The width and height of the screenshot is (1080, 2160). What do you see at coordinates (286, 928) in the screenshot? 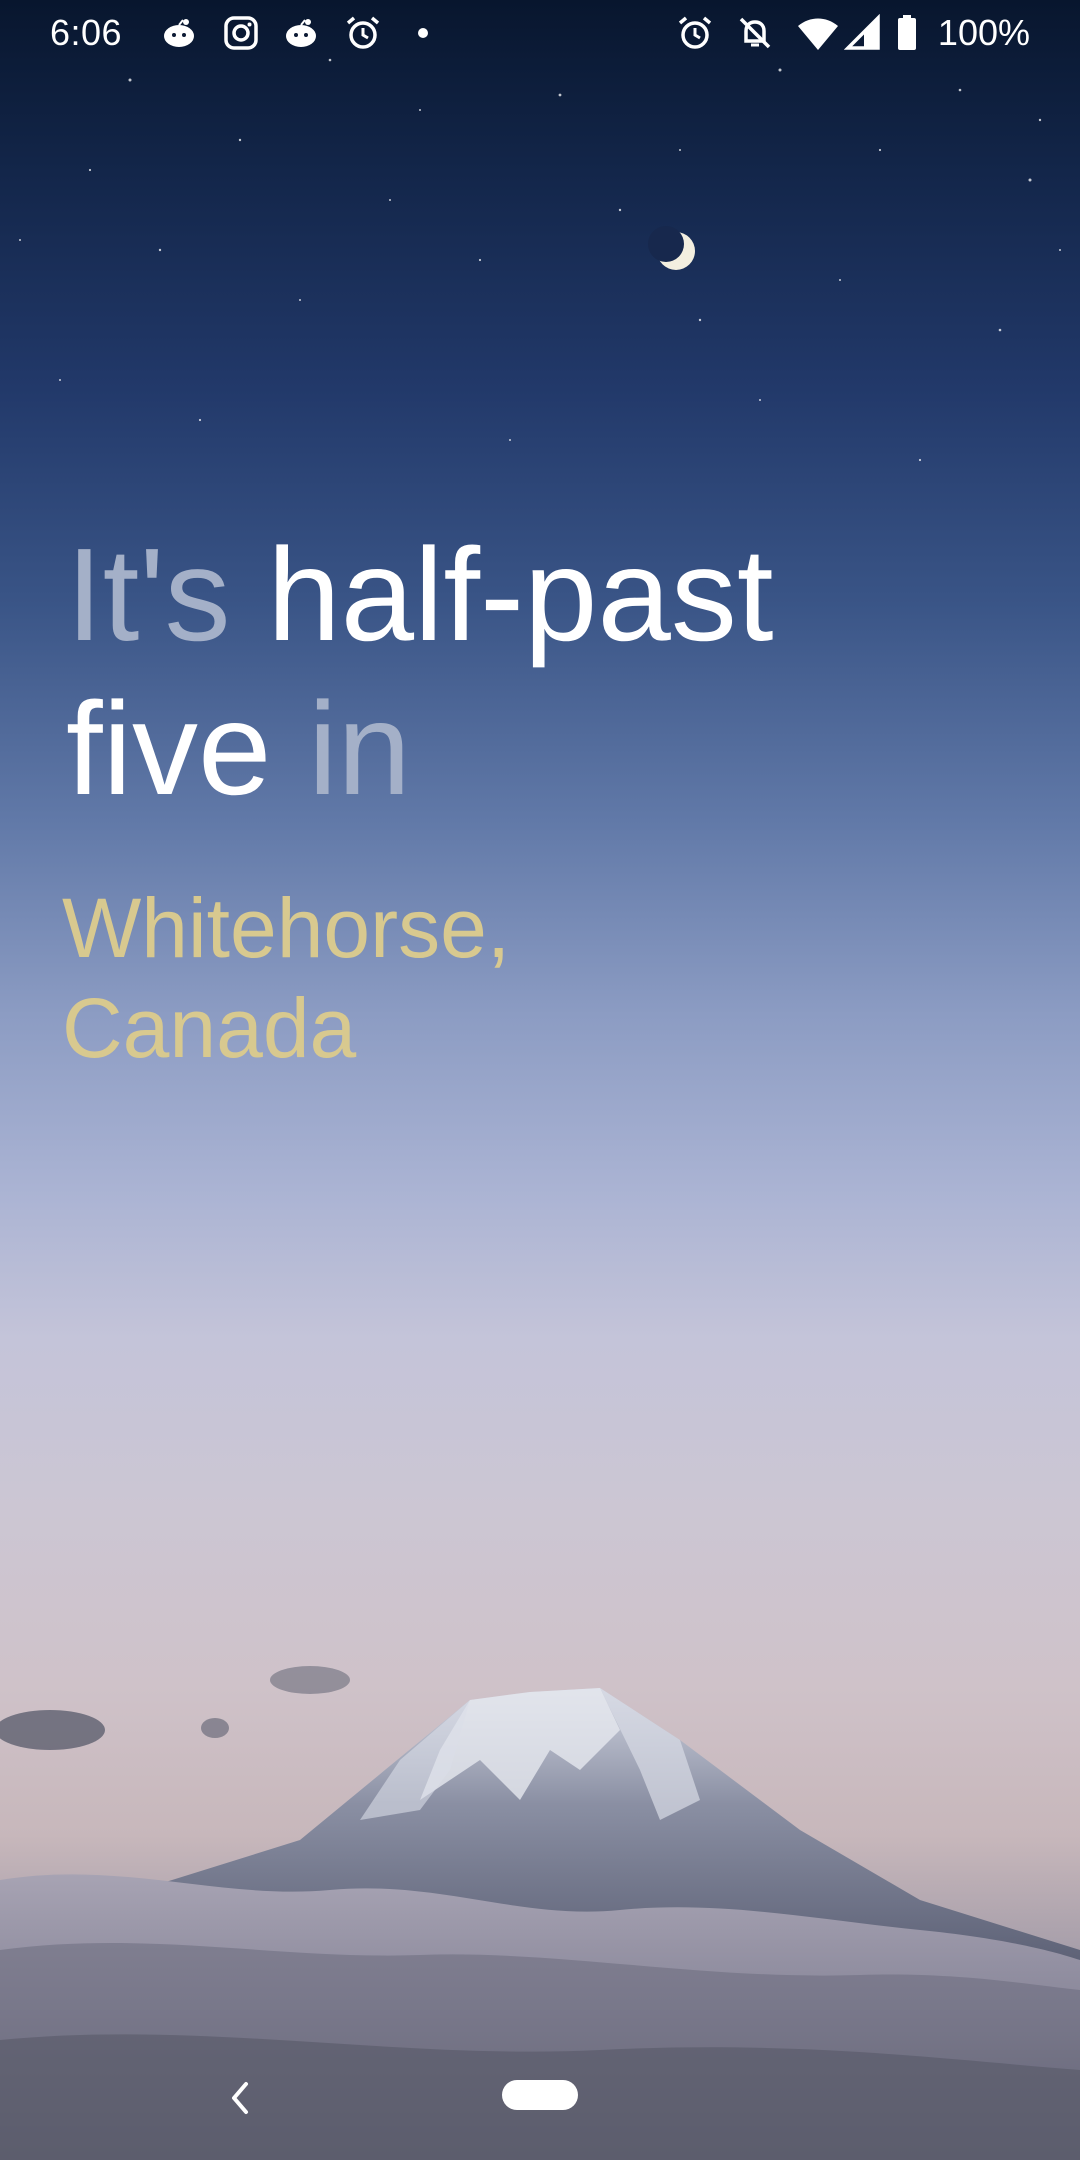
I see `location-city: Whitehorse,` at bounding box center [286, 928].